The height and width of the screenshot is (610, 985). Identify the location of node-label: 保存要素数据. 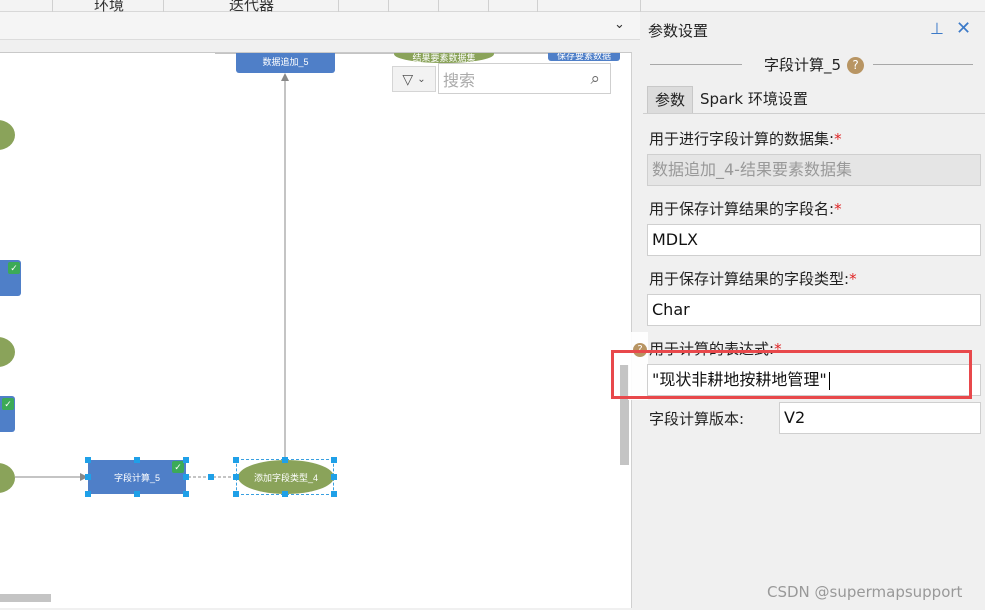
(583, 56).